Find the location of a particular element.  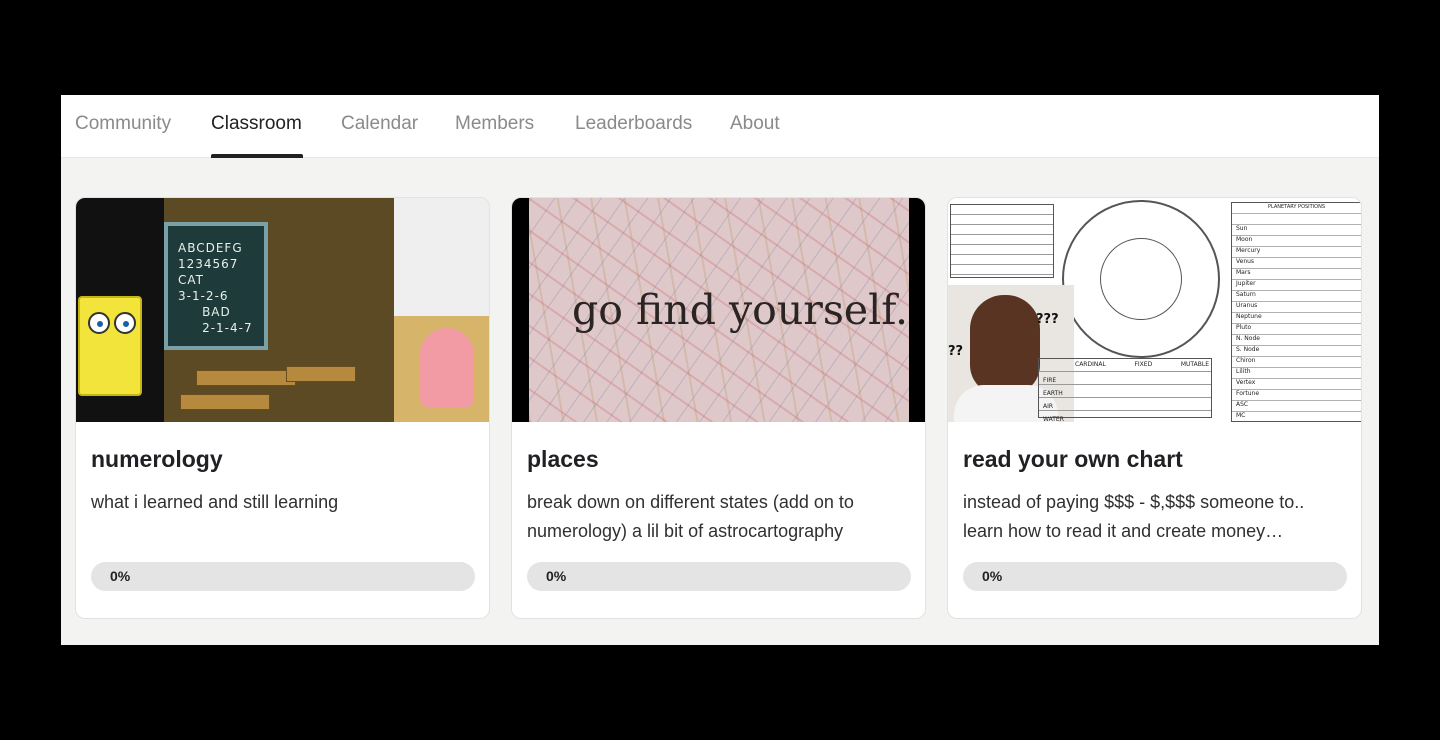

chalkboard-text: ABCDEFG 1234567 CAT 3-1-2-6 BAD 2-1-4-7 is located at coordinates (215, 288).